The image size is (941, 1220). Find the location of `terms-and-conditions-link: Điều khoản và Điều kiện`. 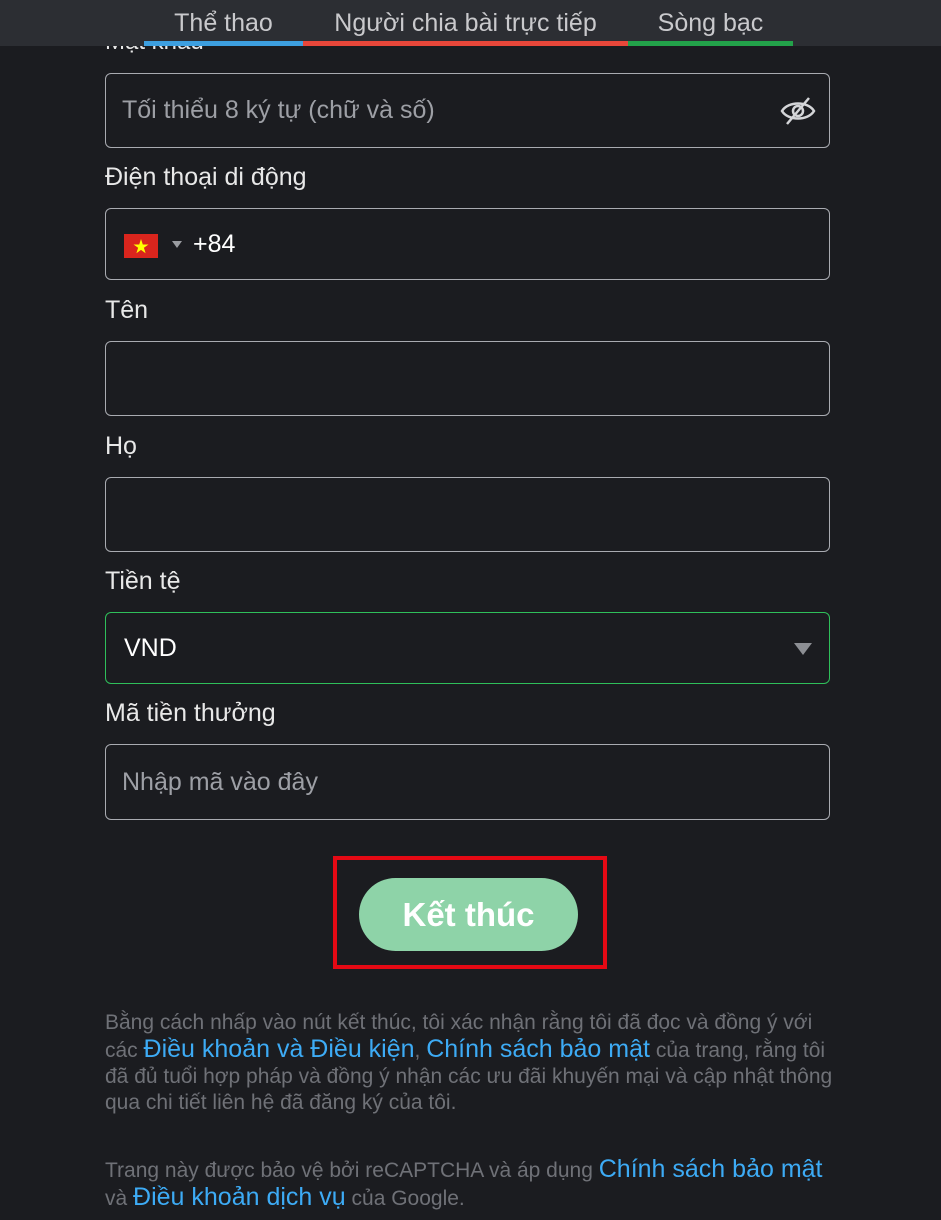

terms-and-conditions-link: Điều khoản và Điều kiện is located at coordinates (279, 1049).